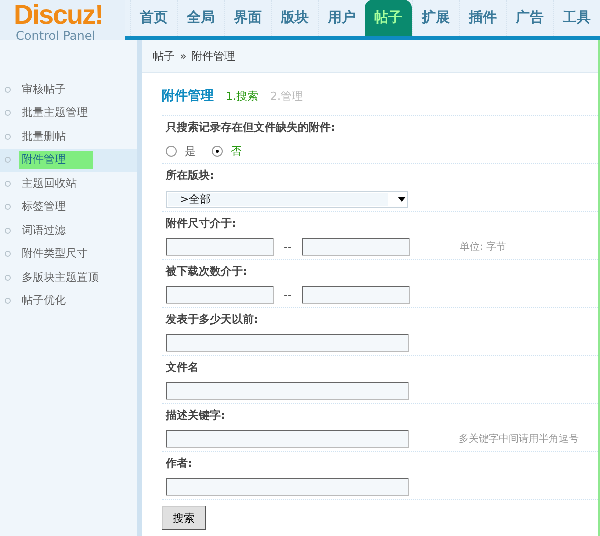 This screenshot has width=600, height=536. Describe the element at coordinates (183, 368) in the screenshot. I see `field-label: 文件名` at that location.